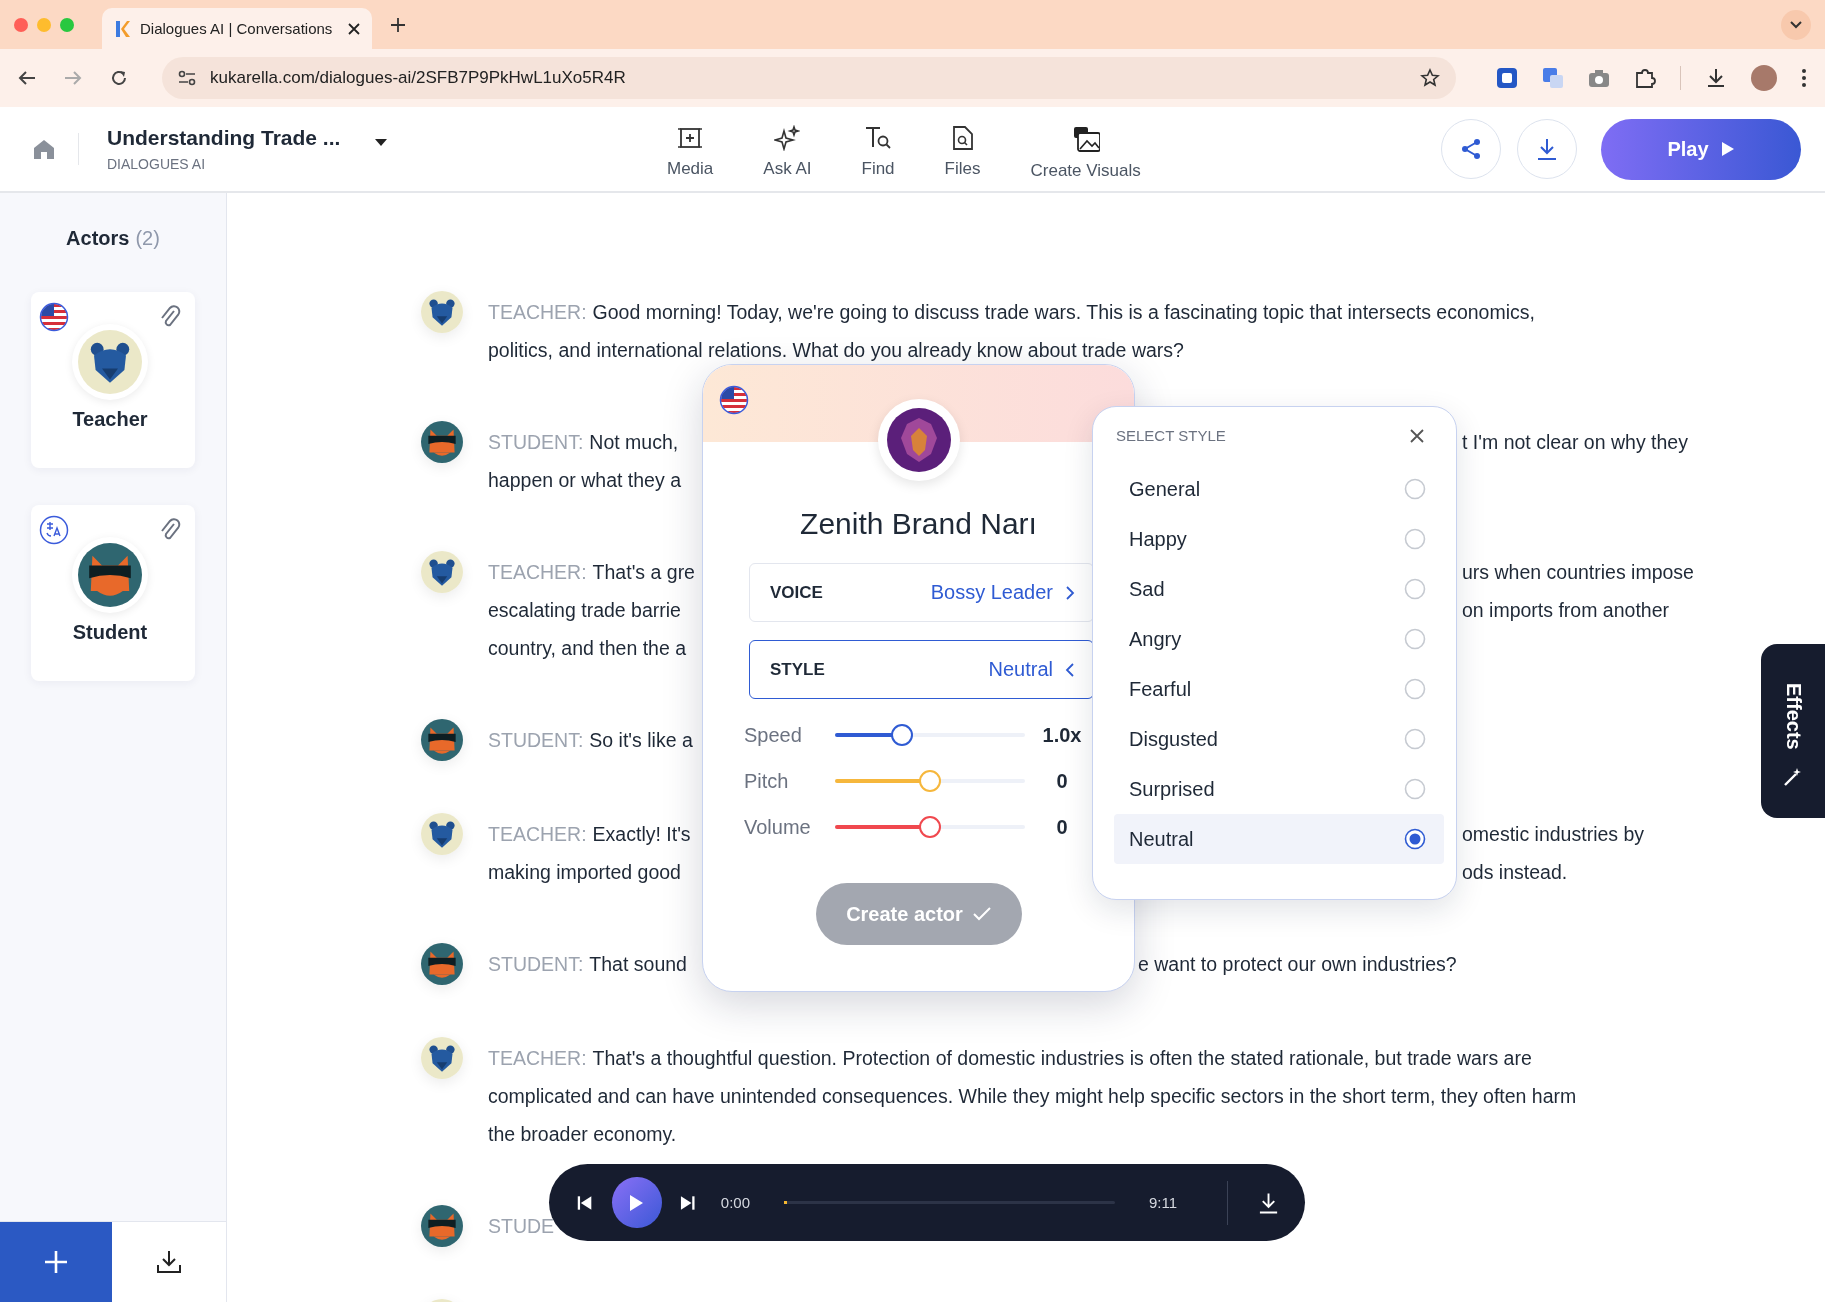 The image size is (1825, 1302). What do you see at coordinates (921, 592) in the screenshot?
I see `setting-row: VOICE Bossy Leader` at bounding box center [921, 592].